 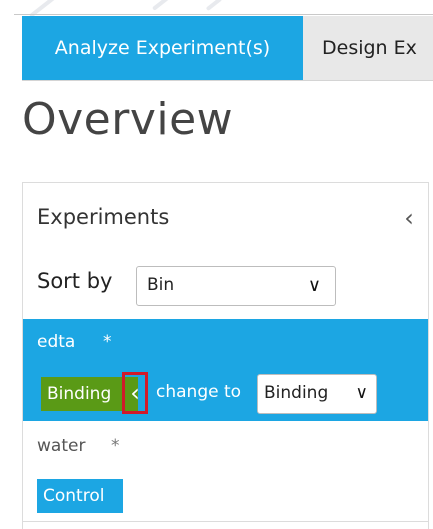 I want to click on change-category-select: Binding ∨, so click(x=317, y=394).